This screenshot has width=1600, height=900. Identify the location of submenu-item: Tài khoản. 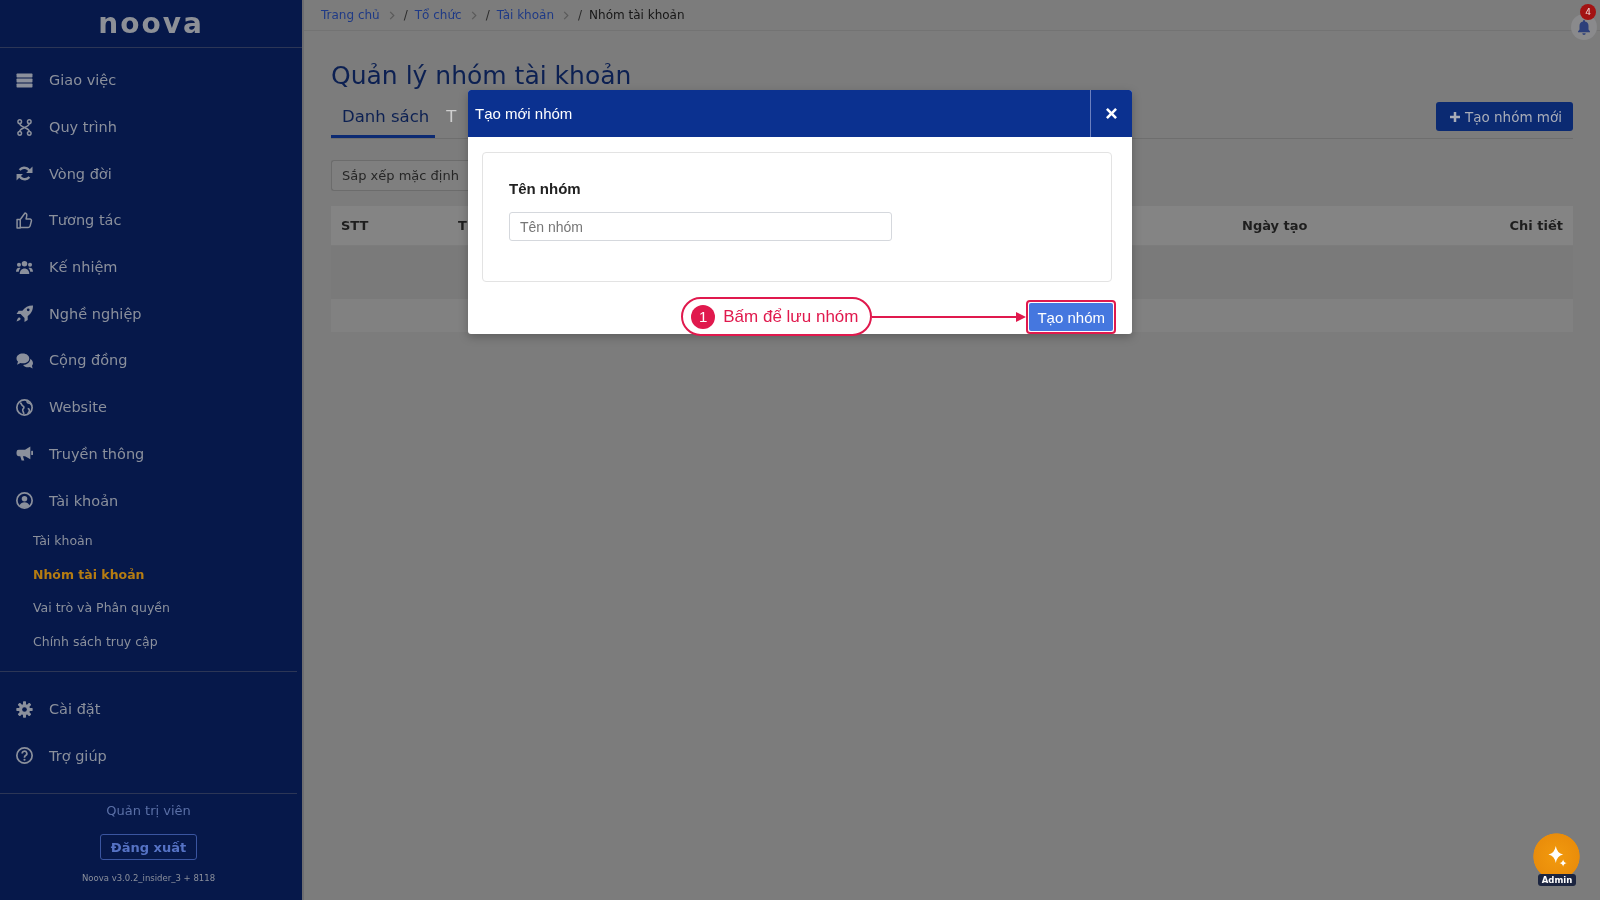
(151, 540).